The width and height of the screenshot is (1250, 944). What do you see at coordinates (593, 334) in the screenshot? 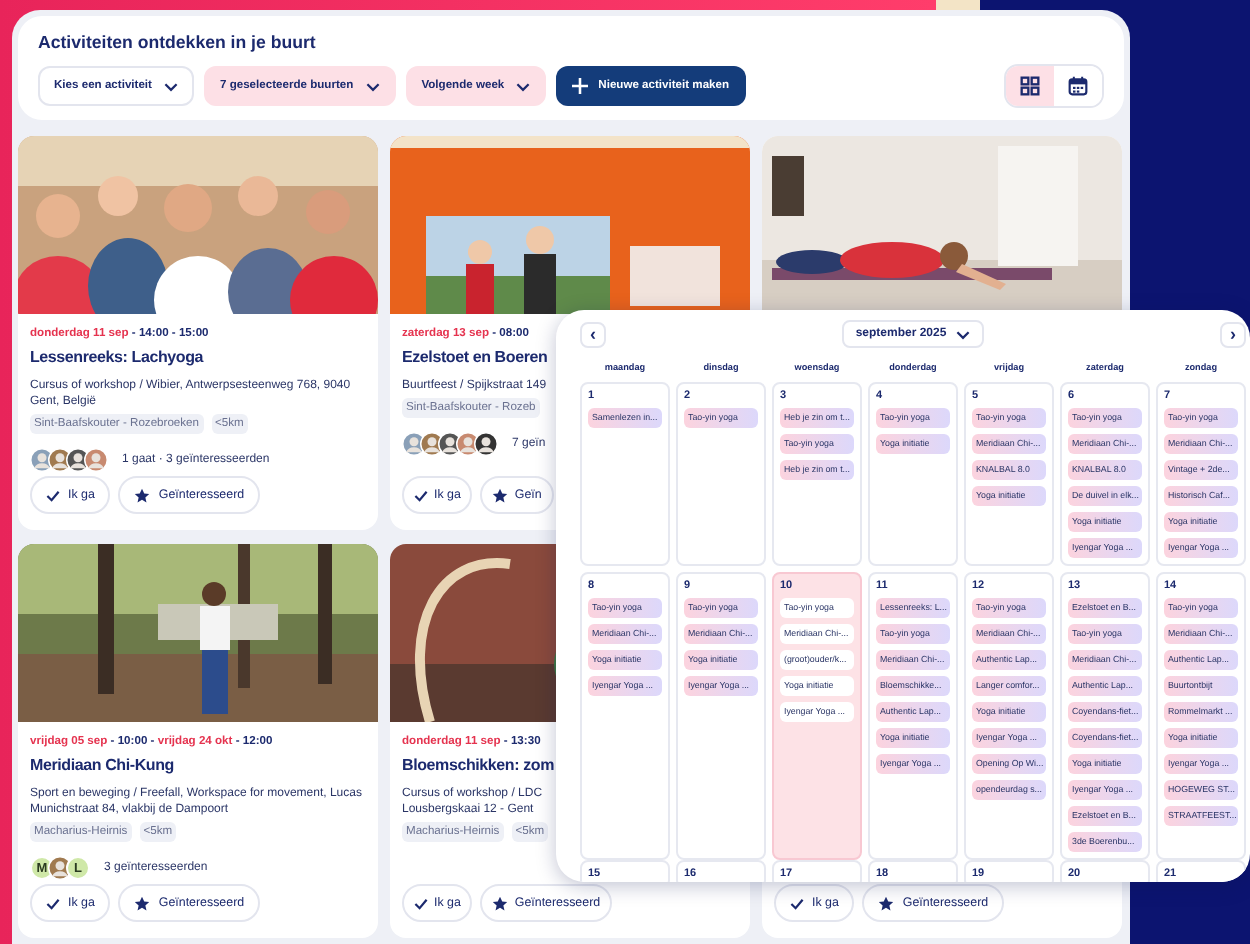
I see `previous-month-button: ‹` at bounding box center [593, 334].